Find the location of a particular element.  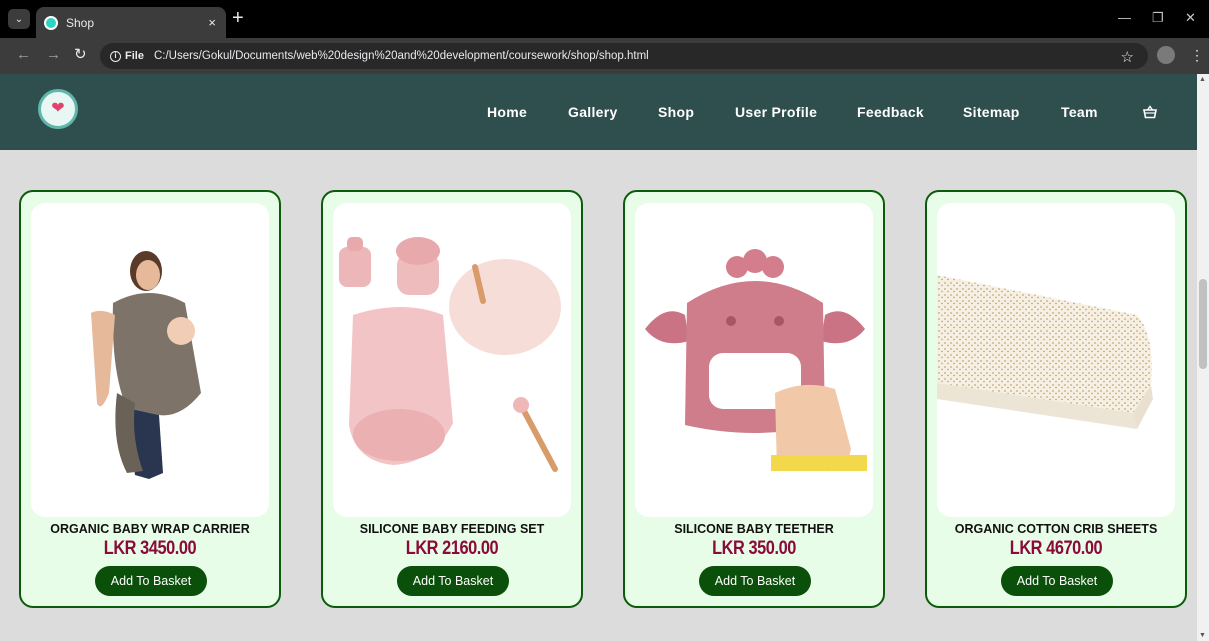

reload-icon: ↻ is located at coordinates (80, 55).